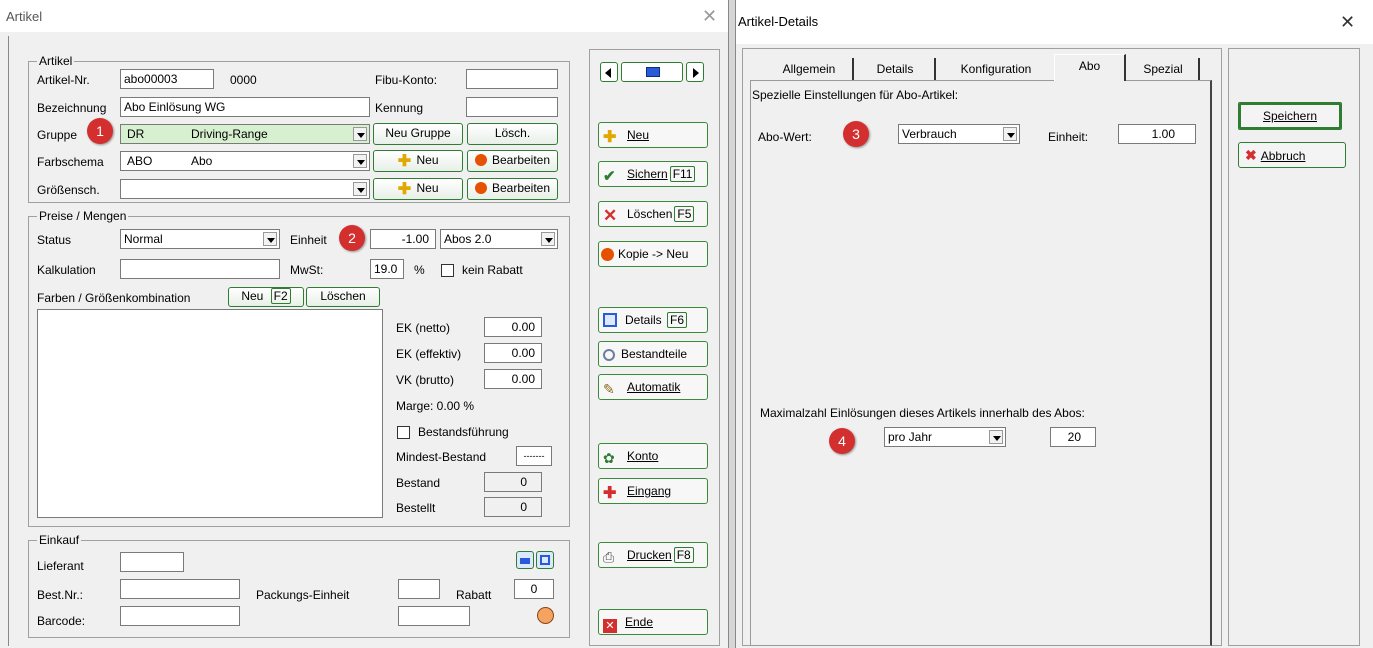 The height and width of the screenshot is (648, 1373). Describe the element at coordinates (639, 622) in the screenshot. I see `ende-label: Ende` at that location.